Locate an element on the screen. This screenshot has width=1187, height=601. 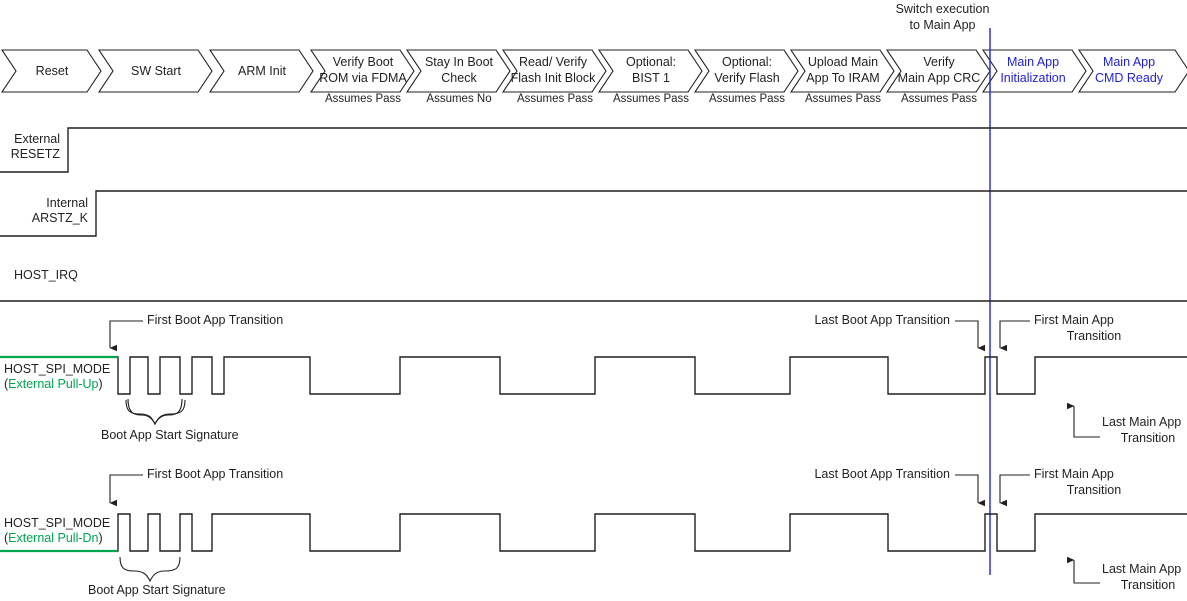
flow-label-bist1: Optional: BIST 1 is located at coordinates (651, 70).